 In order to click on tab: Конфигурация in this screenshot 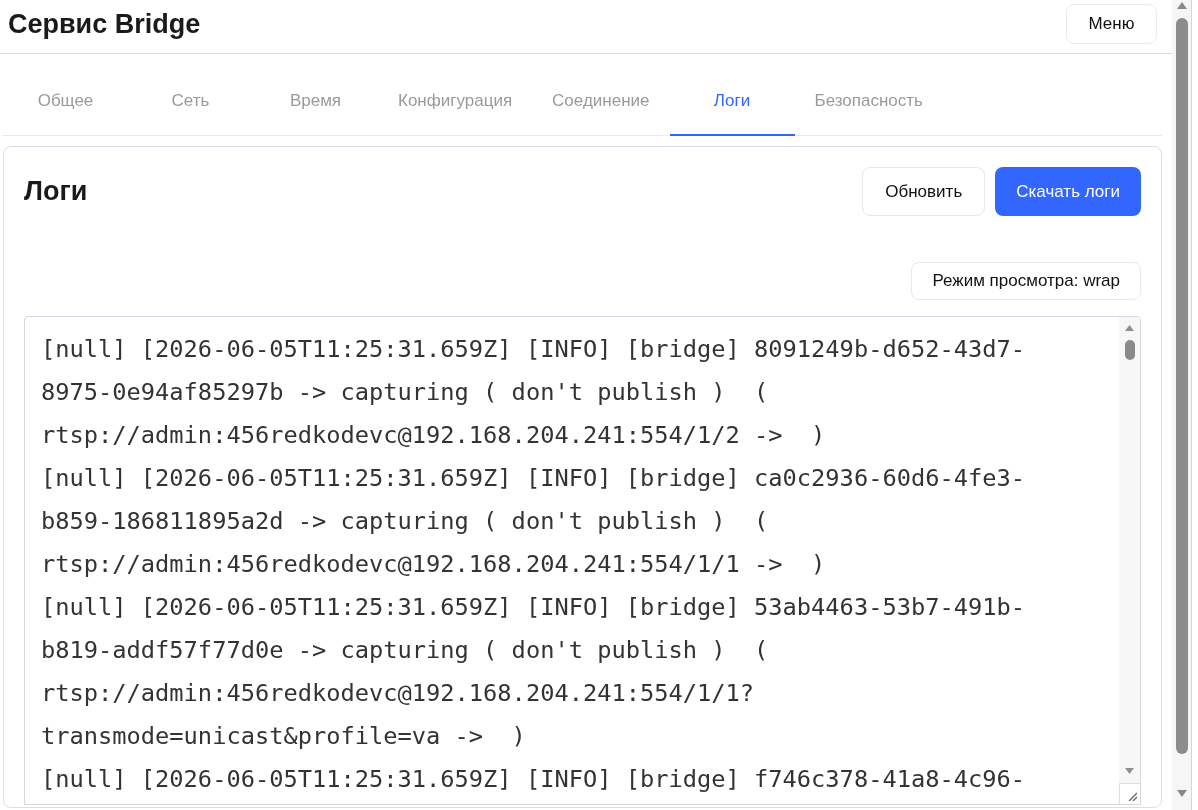, I will do `click(455, 95)`.